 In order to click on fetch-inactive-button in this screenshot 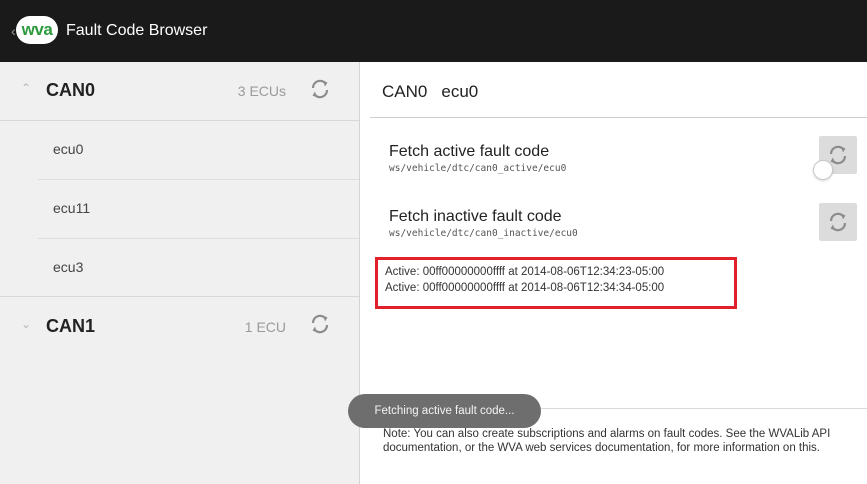, I will do `click(838, 222)`.